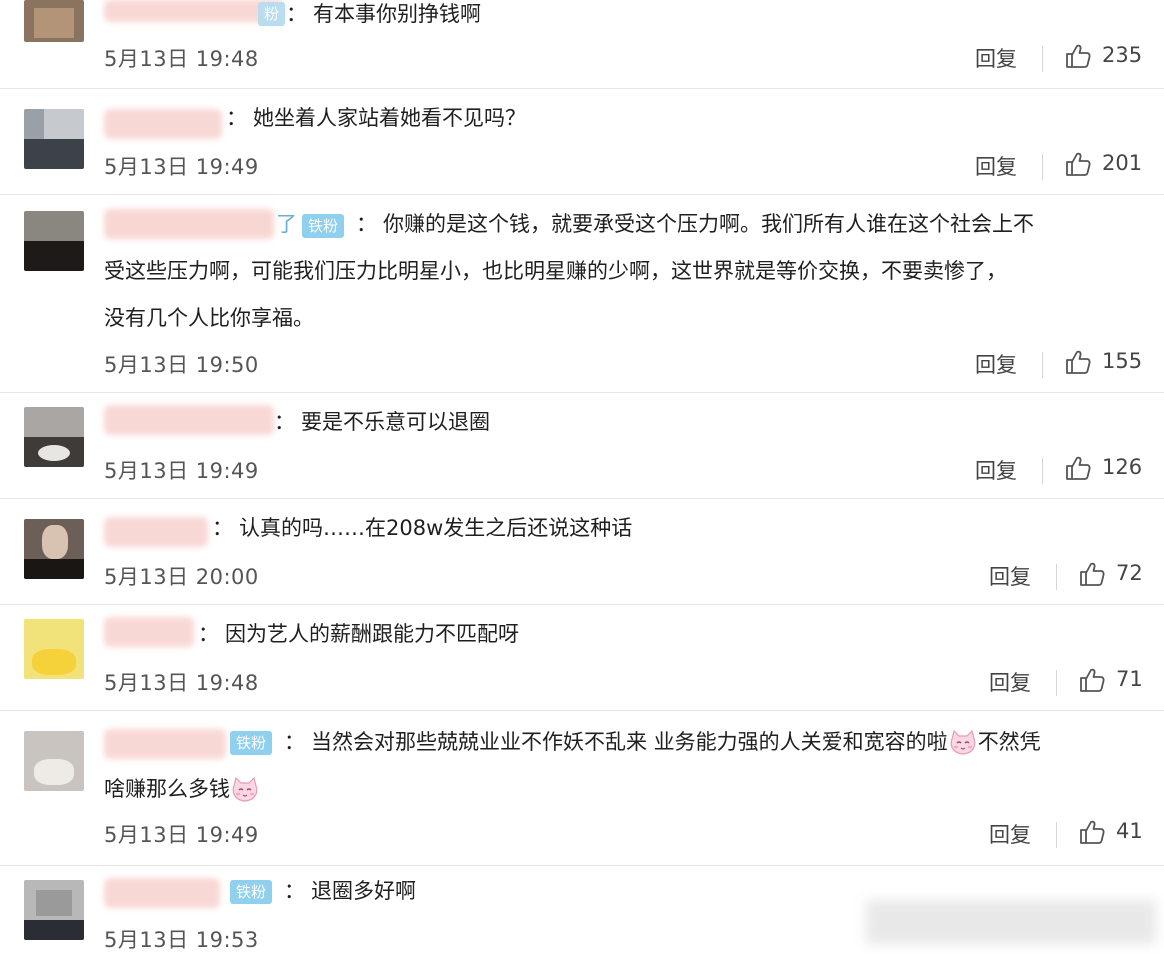 Image resolution: width=1164 pixels, height=954 pixels. Describe the element at coordinates (1129, 679) in the screenshot. I see `like-count: 71` at that location.